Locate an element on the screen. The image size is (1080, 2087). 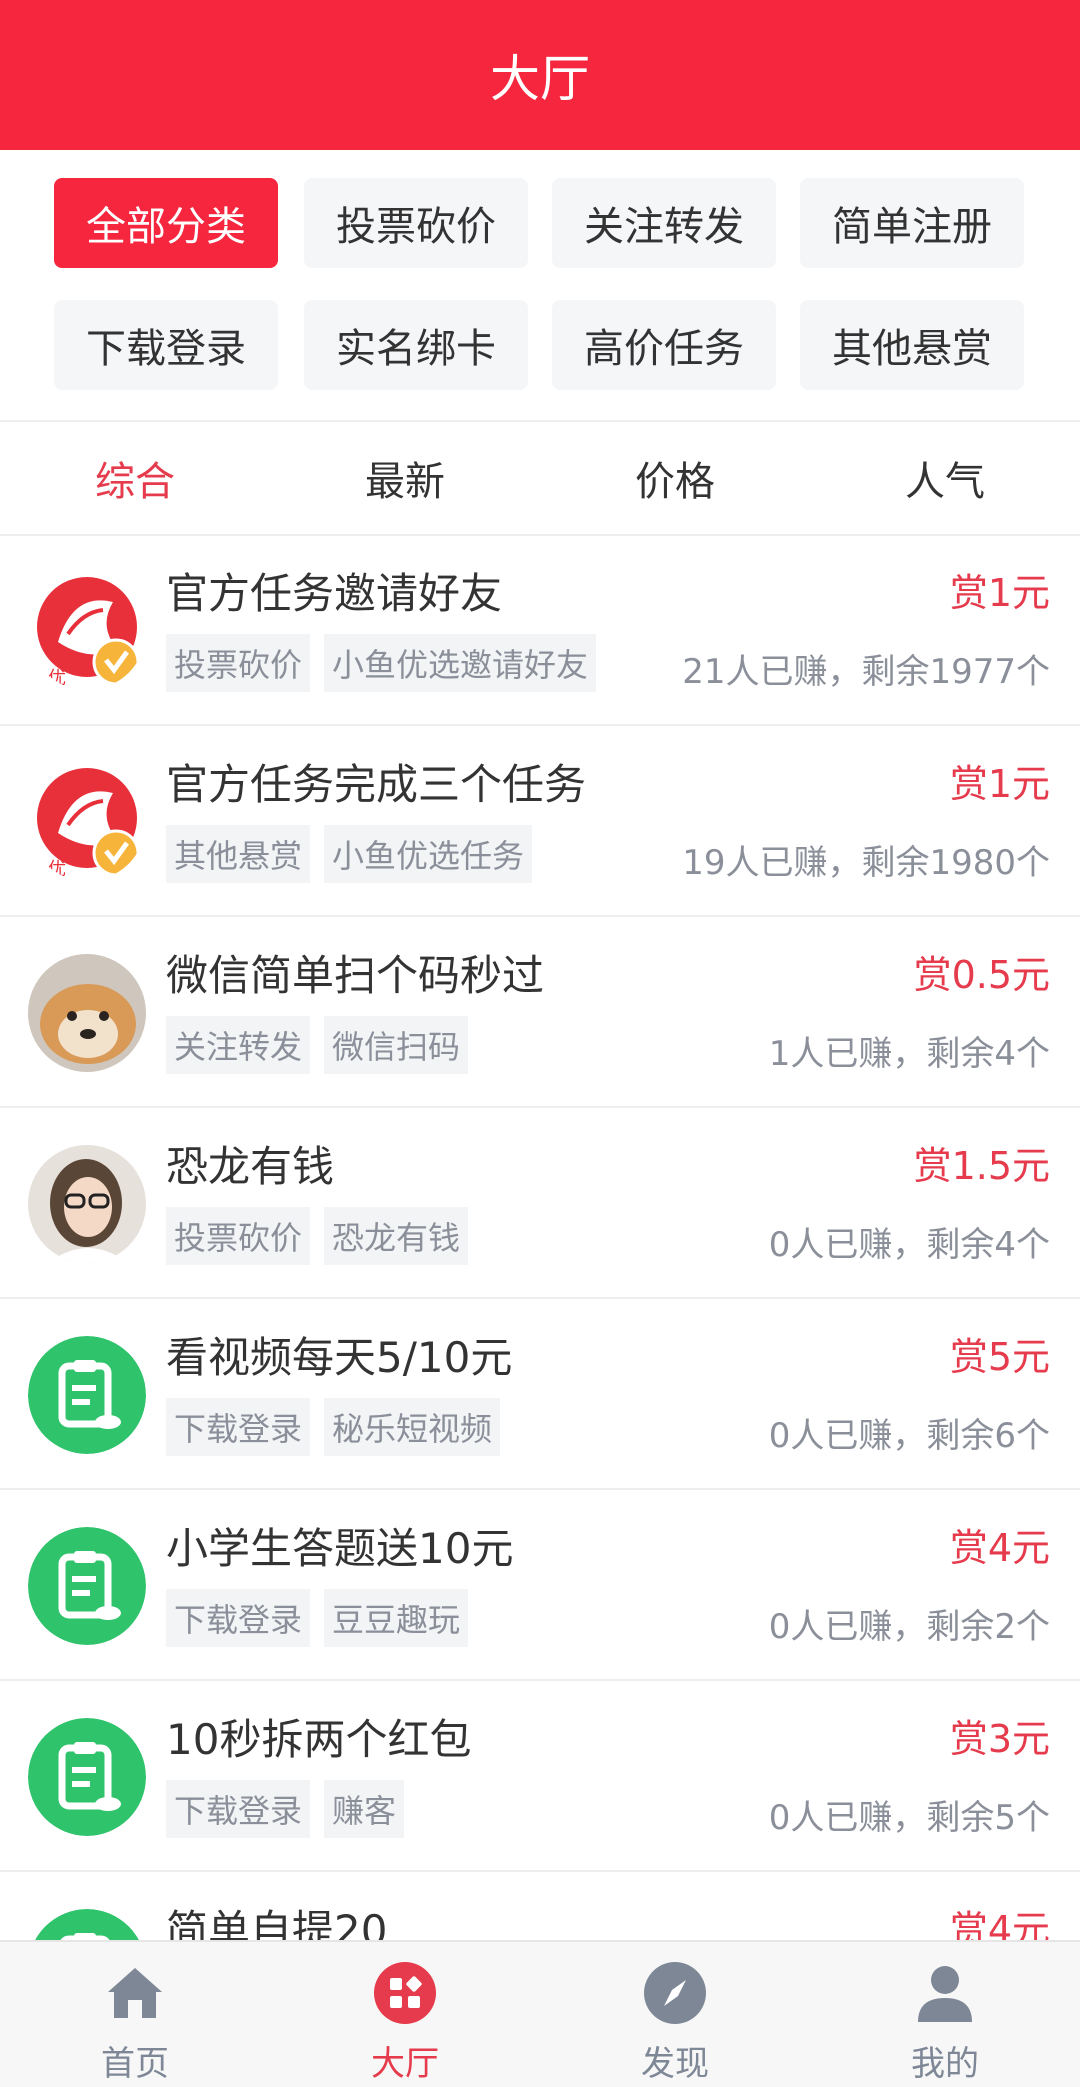
task-stats: 1人已赚，剩余4个 is located at coordinates (909, 1054).